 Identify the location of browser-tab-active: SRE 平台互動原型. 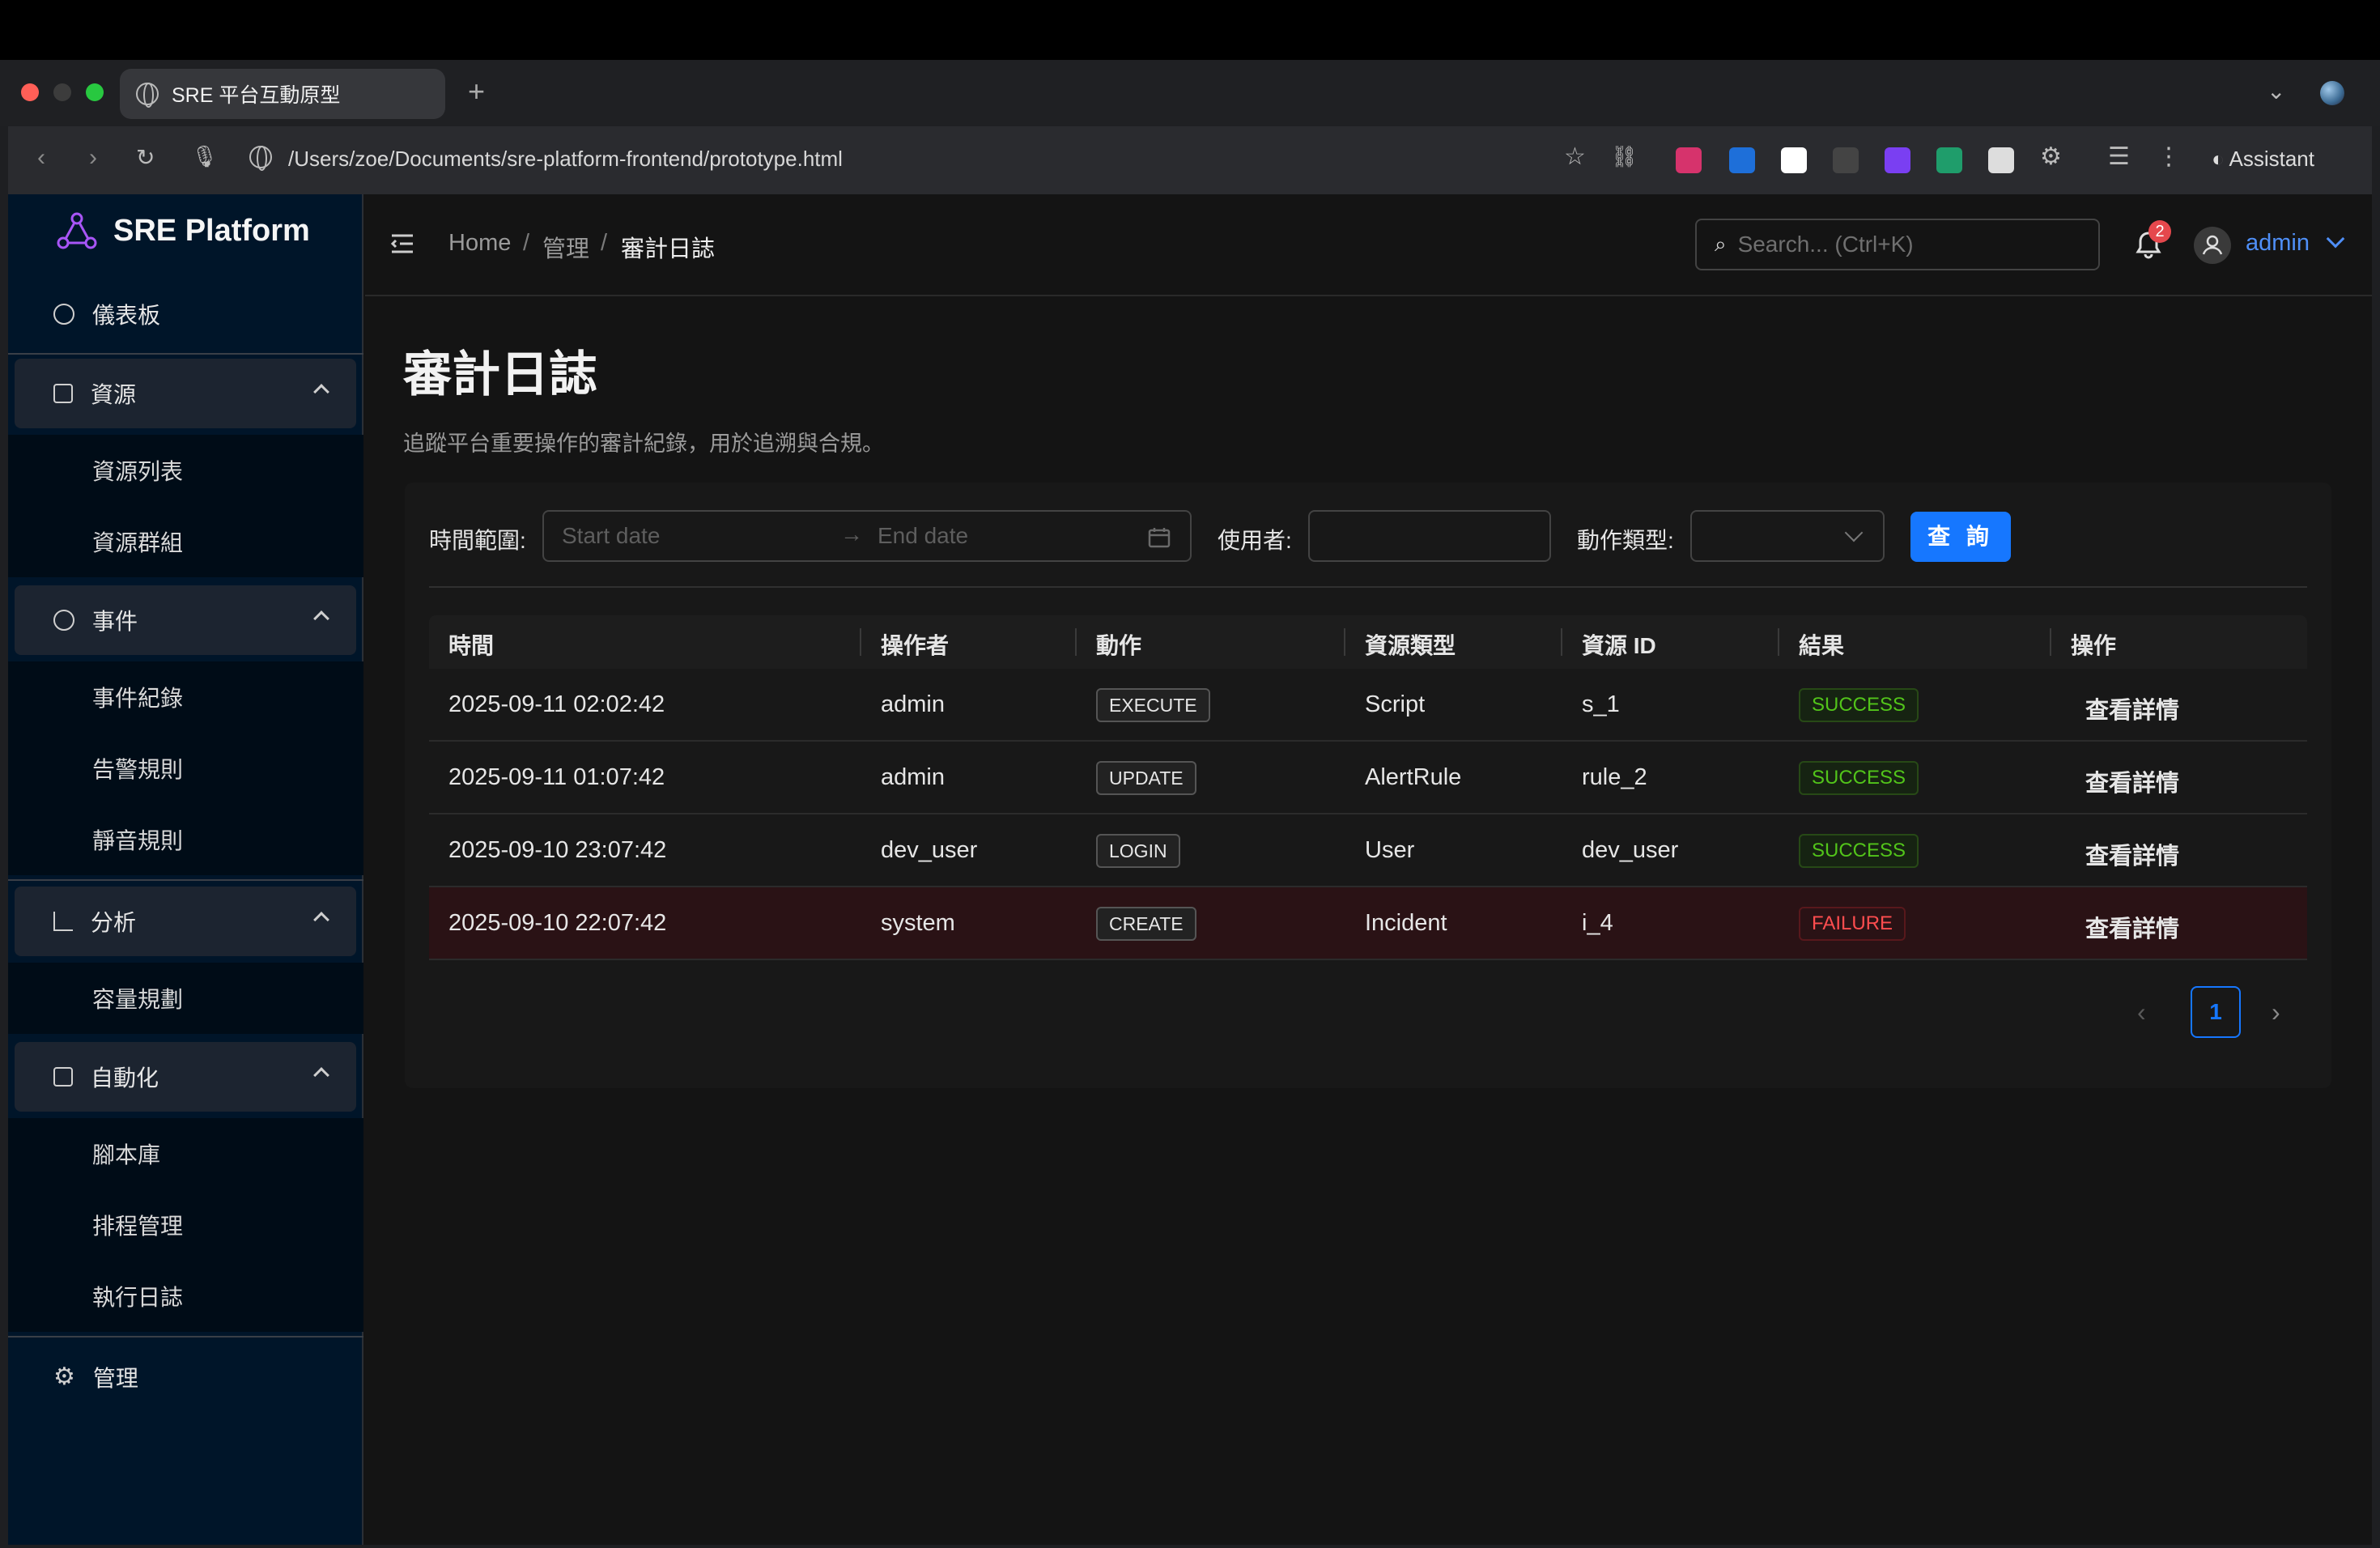
(282, 94).